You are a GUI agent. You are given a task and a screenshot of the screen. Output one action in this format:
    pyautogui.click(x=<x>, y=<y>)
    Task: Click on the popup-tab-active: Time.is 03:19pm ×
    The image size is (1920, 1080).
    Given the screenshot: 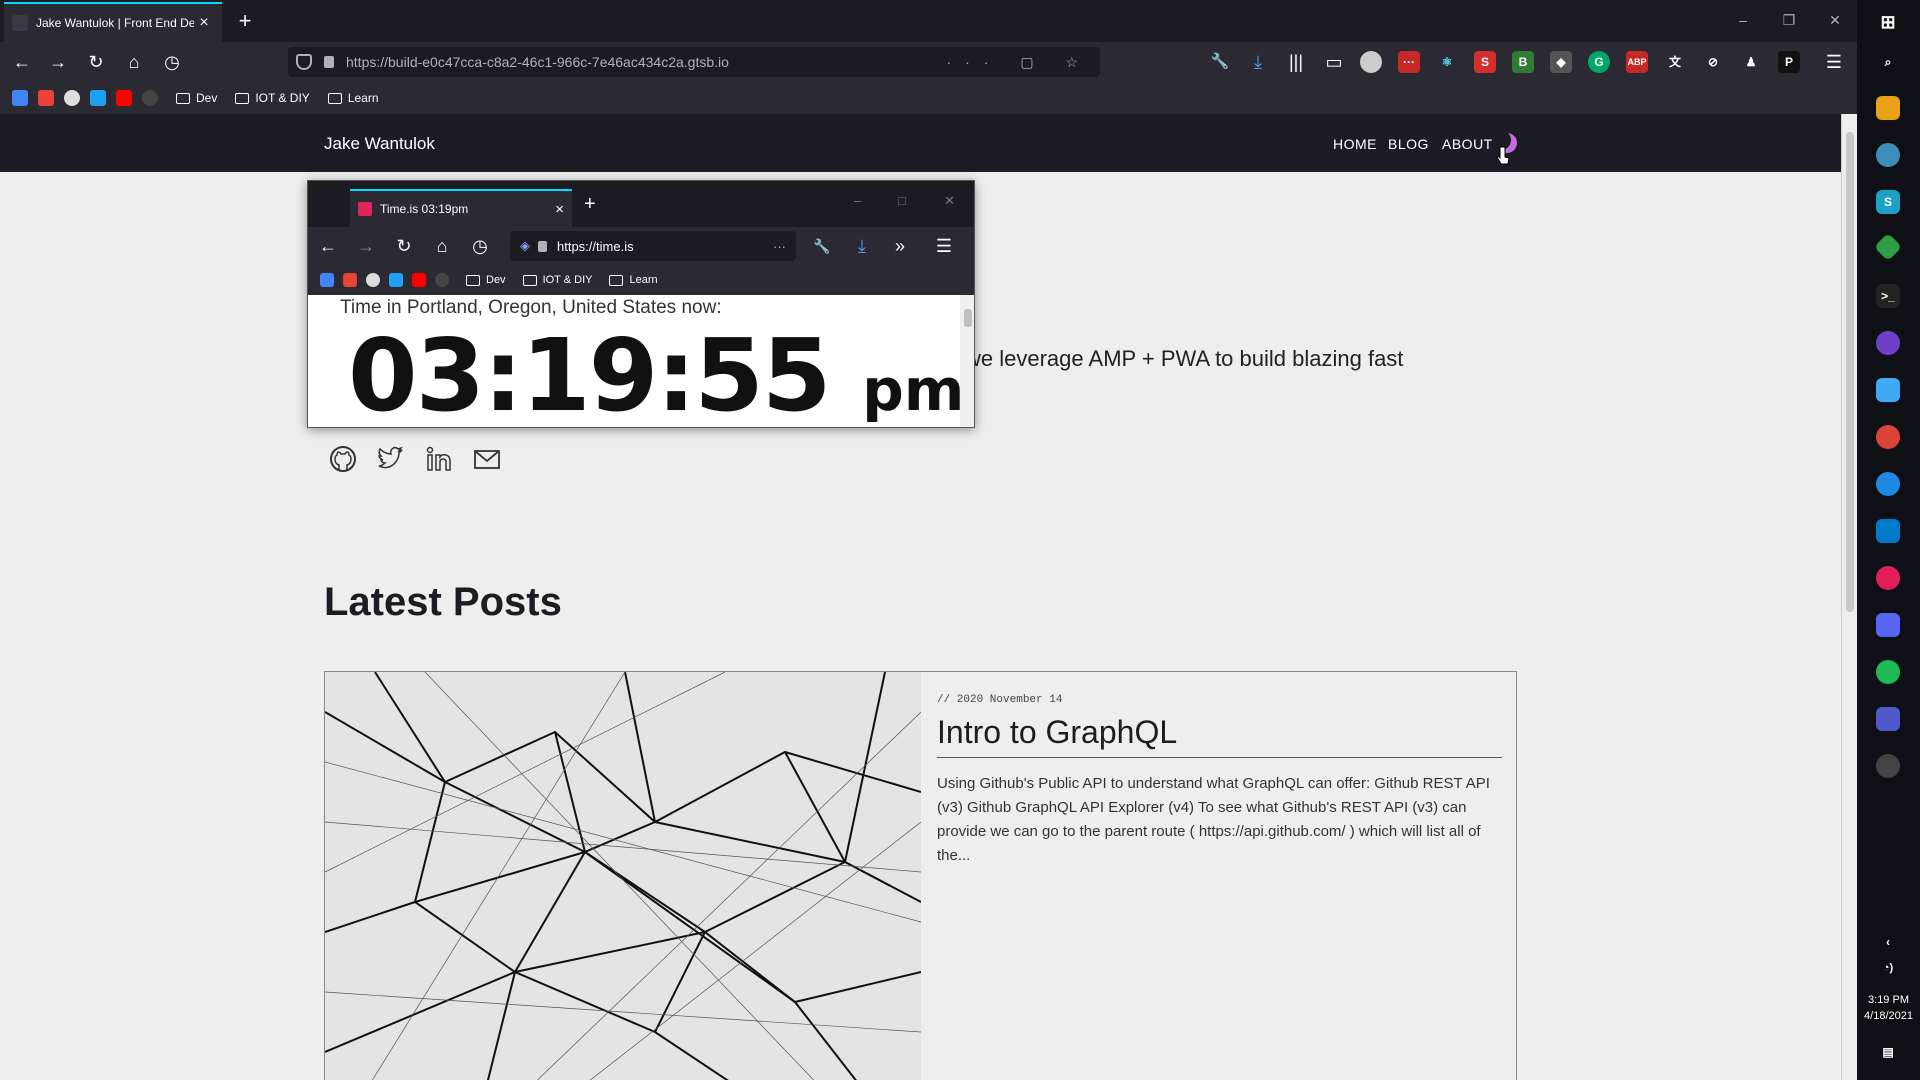 What is the action you would take?
    pyautogui.click(x=461, y=208)
    